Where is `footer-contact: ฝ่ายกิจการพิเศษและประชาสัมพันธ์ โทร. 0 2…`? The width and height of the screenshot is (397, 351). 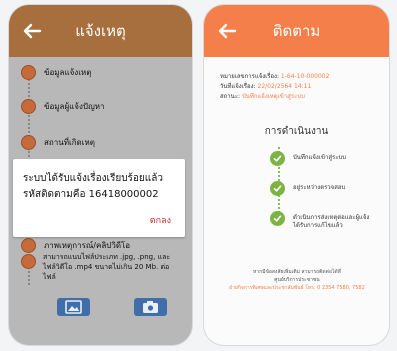
footer-contact: ฝ่ายกิจการพิเศษและประชาสัมพันธ์ โทร. 0 2… is located at coordinates (297, 288).